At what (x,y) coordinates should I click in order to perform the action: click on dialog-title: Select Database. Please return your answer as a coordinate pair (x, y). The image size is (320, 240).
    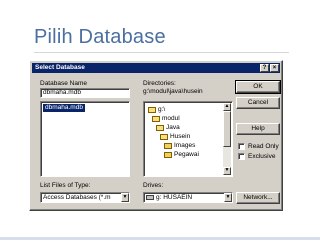
    Looking at the image, I should click on (60, 67).